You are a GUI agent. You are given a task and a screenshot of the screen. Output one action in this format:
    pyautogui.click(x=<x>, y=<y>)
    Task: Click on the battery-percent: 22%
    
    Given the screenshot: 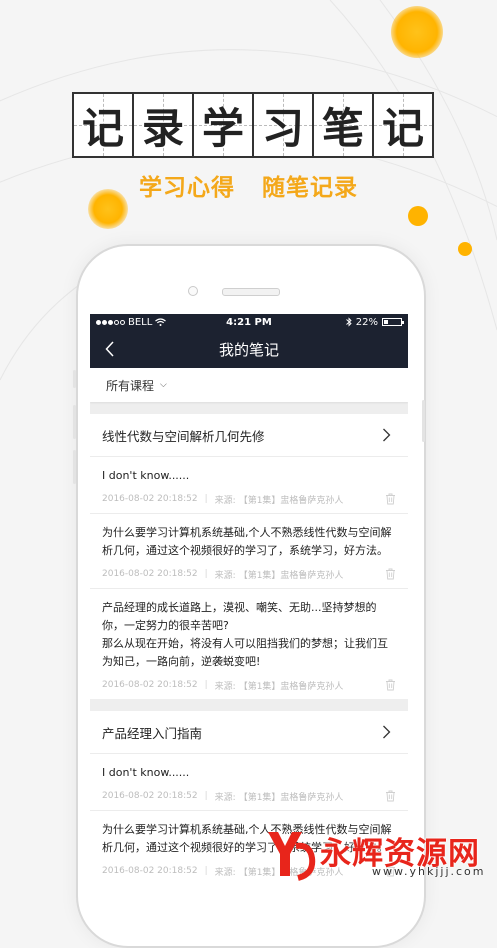 What is the action you would take?
    pyautogui.click(x=366, y=322)
    